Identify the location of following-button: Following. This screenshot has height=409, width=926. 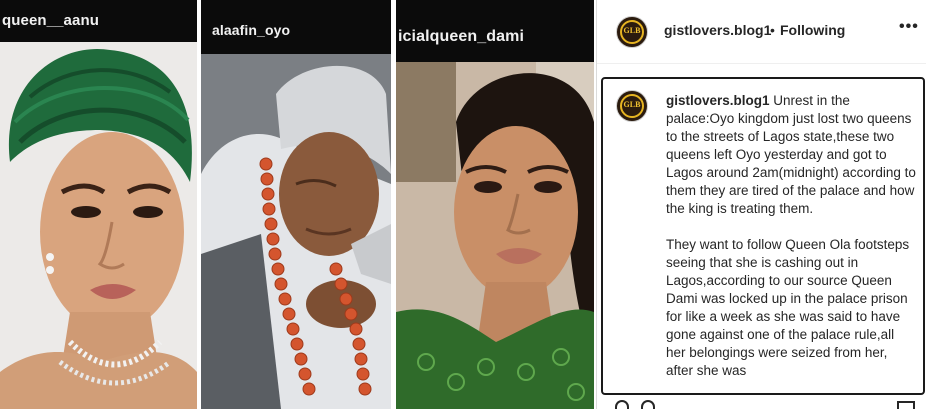
(812, 30).